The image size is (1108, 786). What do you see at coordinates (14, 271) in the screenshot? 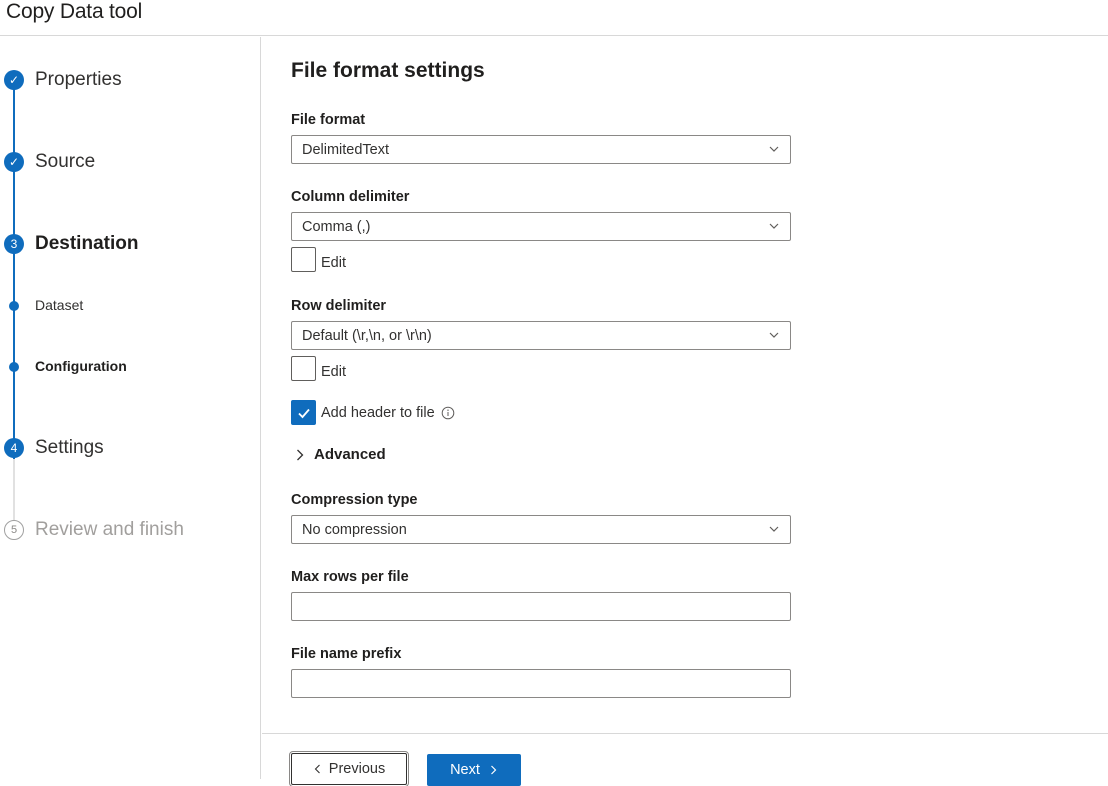
I see `stepper-progress-line` at bounding box center [14, 271].